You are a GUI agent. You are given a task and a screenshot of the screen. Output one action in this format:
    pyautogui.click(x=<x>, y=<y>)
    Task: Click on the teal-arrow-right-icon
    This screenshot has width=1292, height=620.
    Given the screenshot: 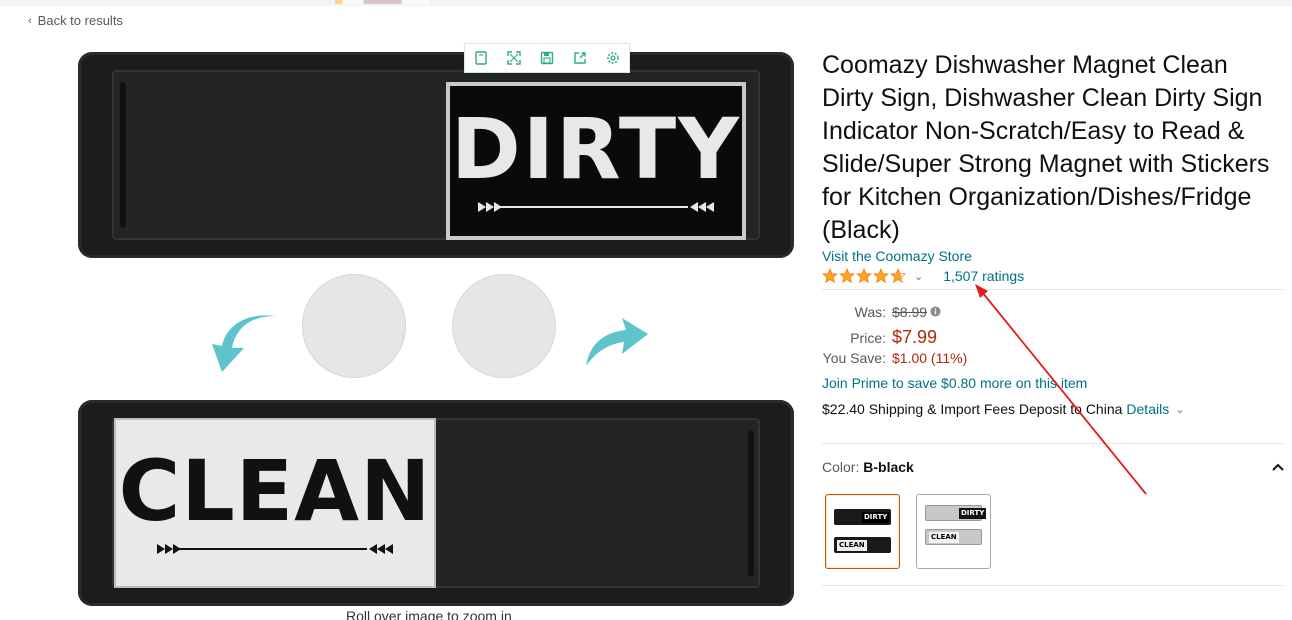 What is the action you would take?
    pyautogui.click(x=617, y=342)
    